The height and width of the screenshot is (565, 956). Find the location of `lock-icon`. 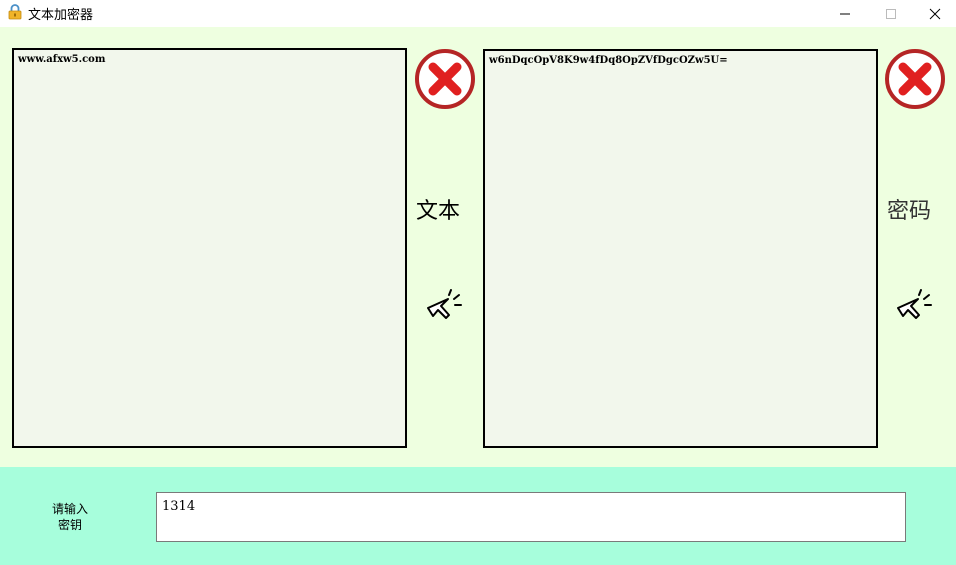

lock-icon is located at coordinates (15, 12).